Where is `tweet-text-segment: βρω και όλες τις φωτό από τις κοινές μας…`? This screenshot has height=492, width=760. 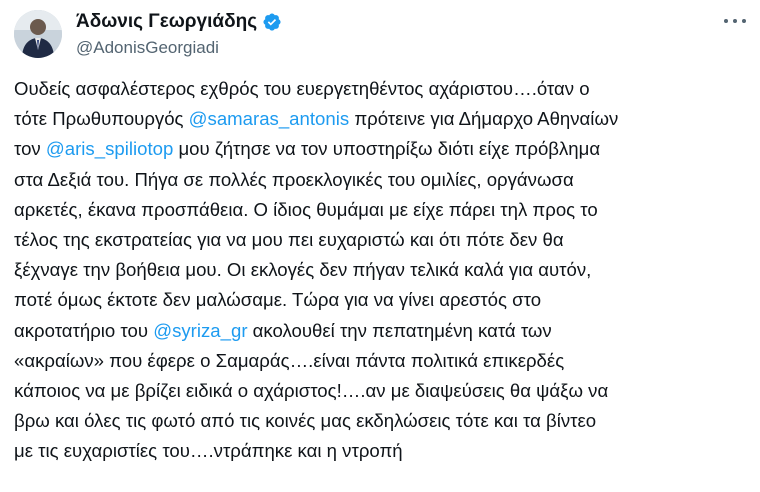
tweet-text-segment: βρω και όλες τις φωτό από τις κοινές μας… is located at coordinates (305, 421).